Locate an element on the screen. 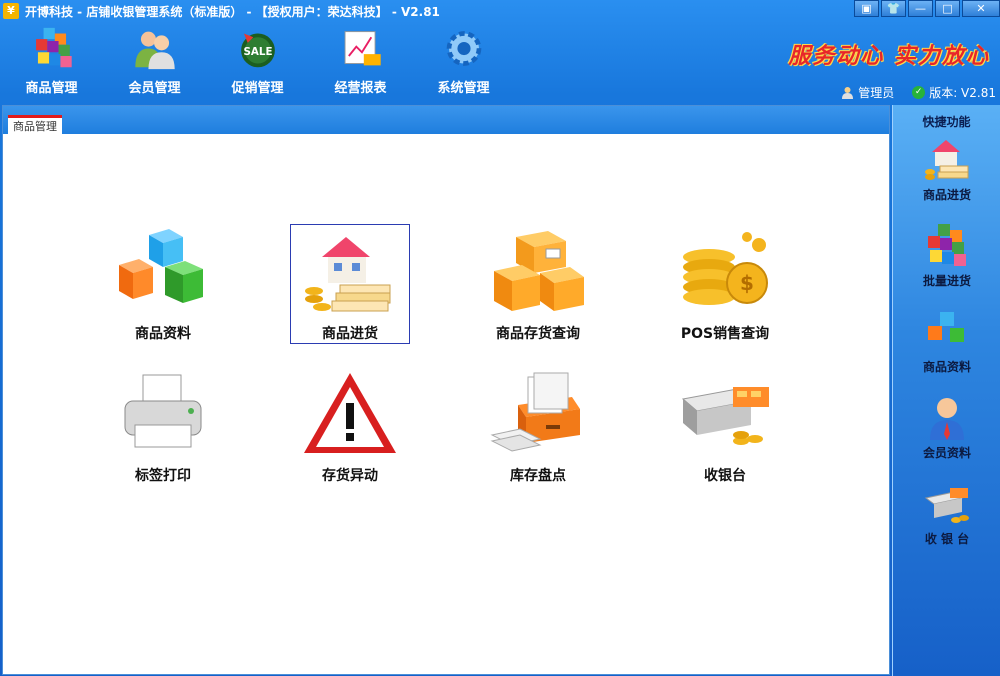 Image resolution: width=1000 pixels, height=676 pixels. quick-label: 收 银 台 is located at coordinates (947, 539).